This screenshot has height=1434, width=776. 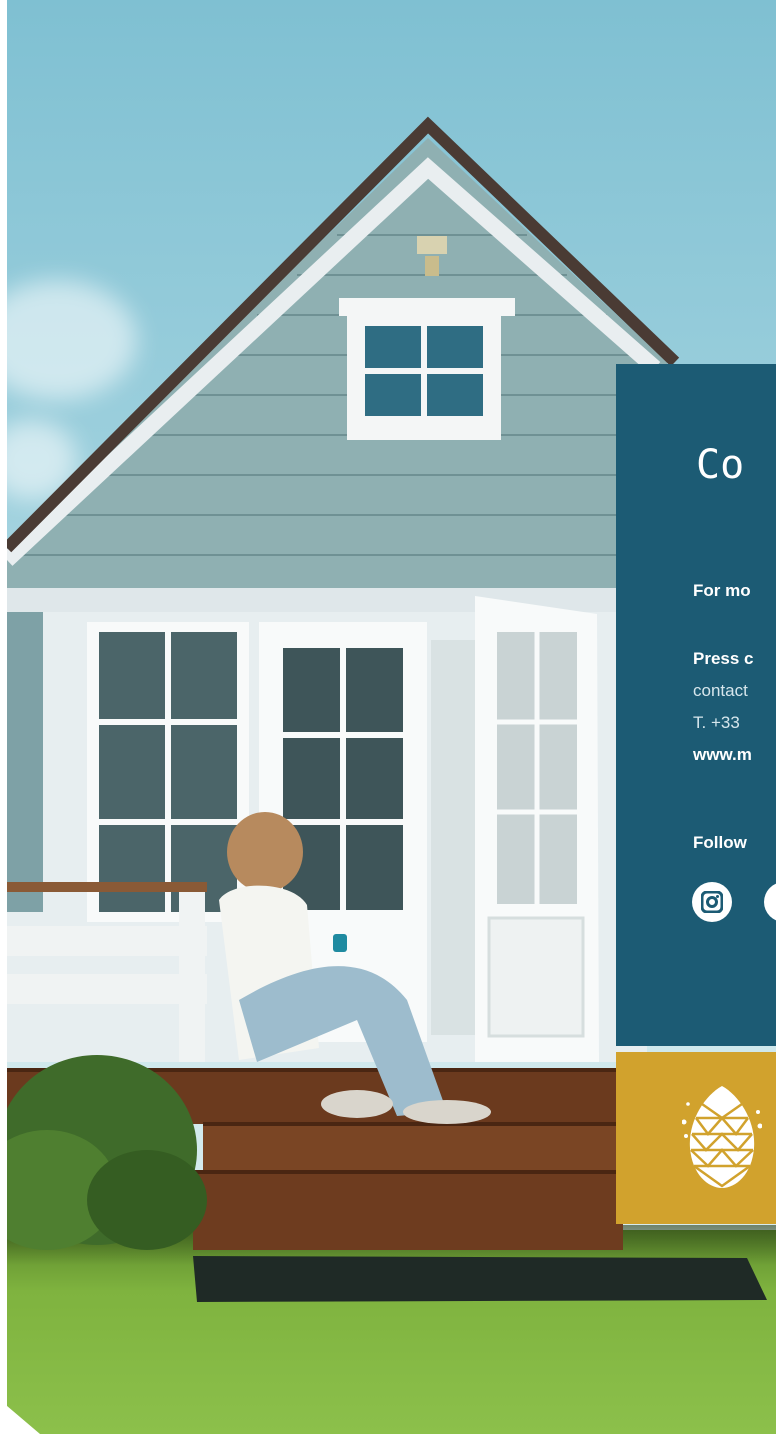 I want to click on follow-label: Follow, so click(x=720, y=842).